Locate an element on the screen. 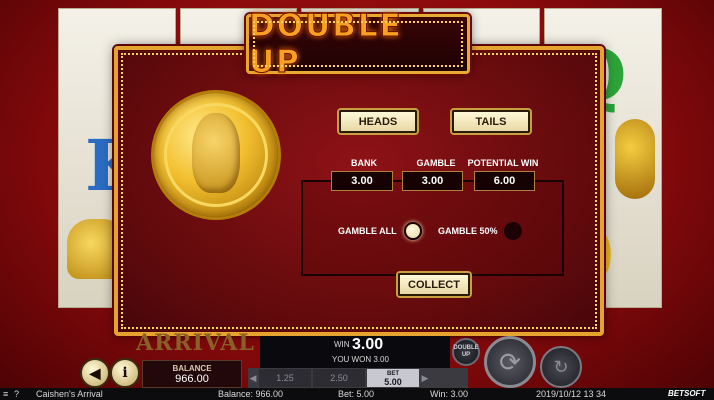 The image size is (714, 400). balance-label: BALANCE is located at coordinates (192, 368).